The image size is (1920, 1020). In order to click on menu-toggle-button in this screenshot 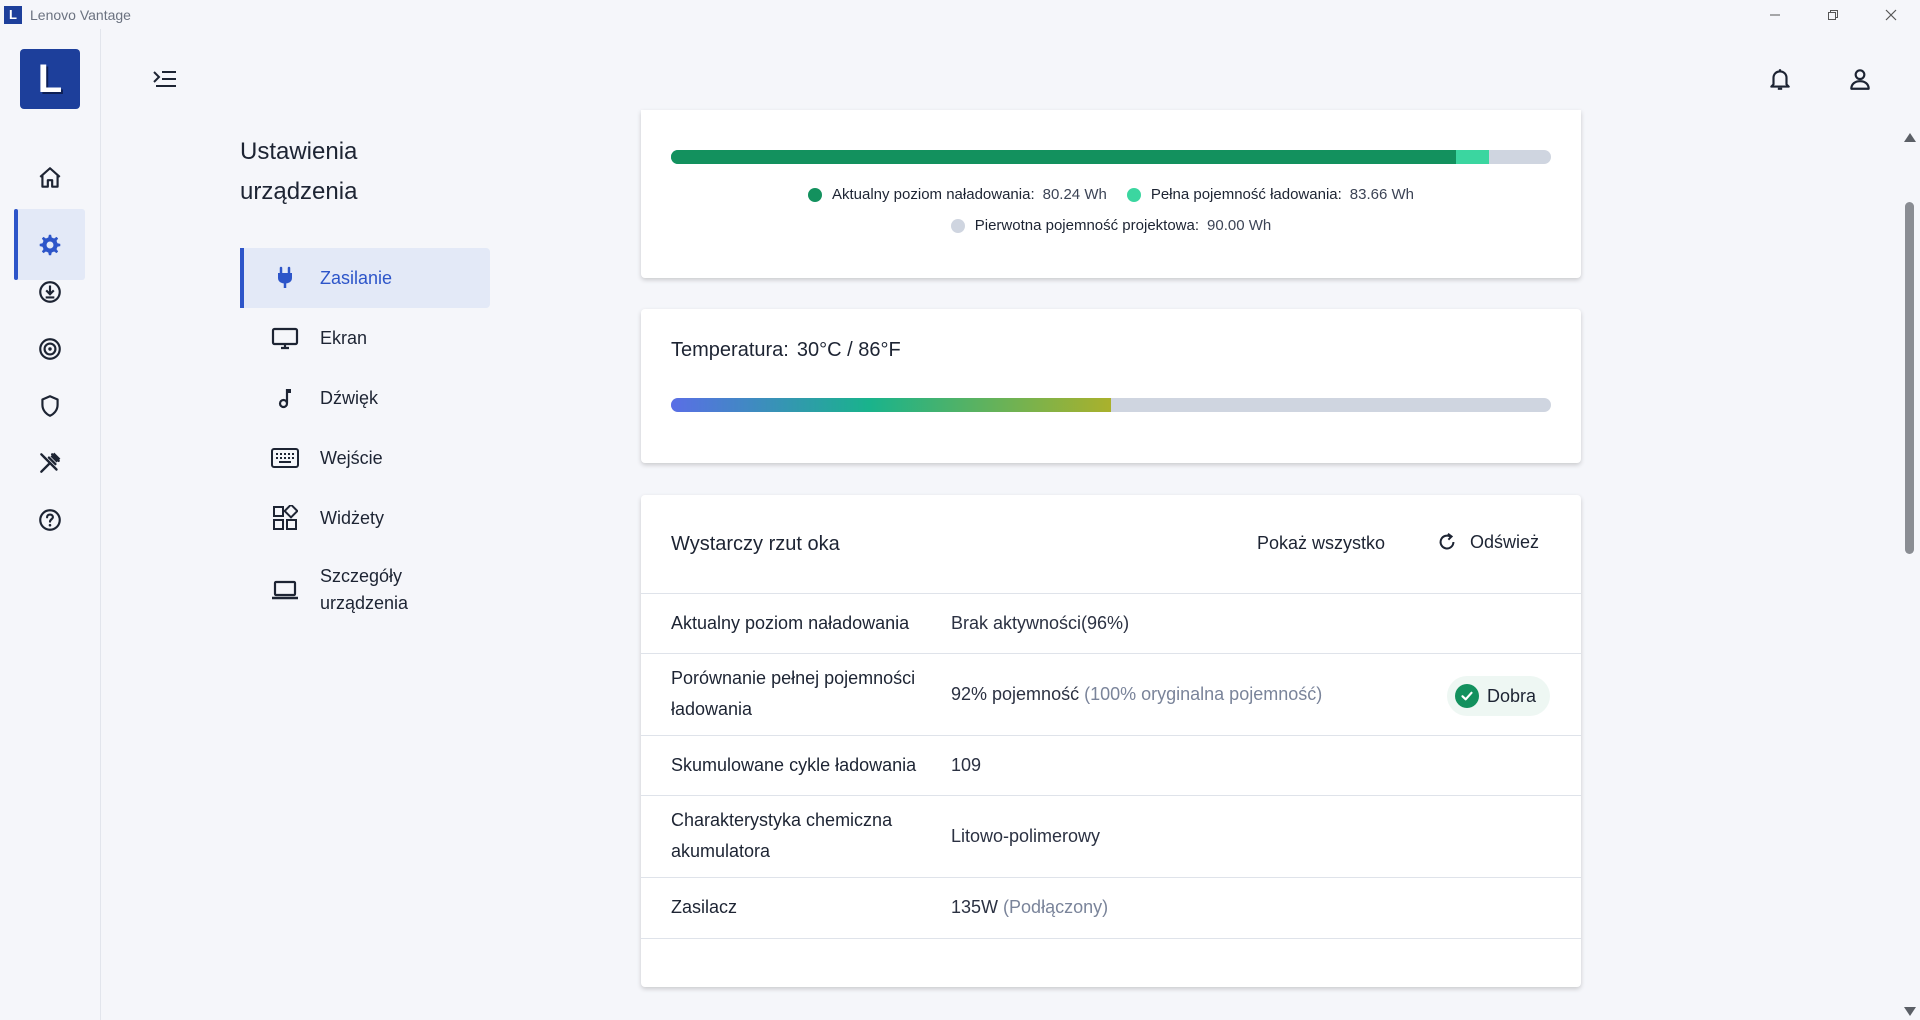, I will do `click(165, 79)`.